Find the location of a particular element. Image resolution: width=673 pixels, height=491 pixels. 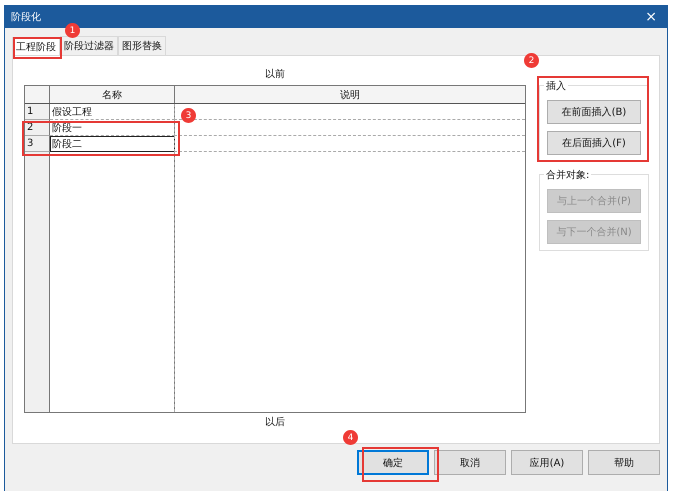

group-title: 合并对象: is located at coordinates (568, 175).